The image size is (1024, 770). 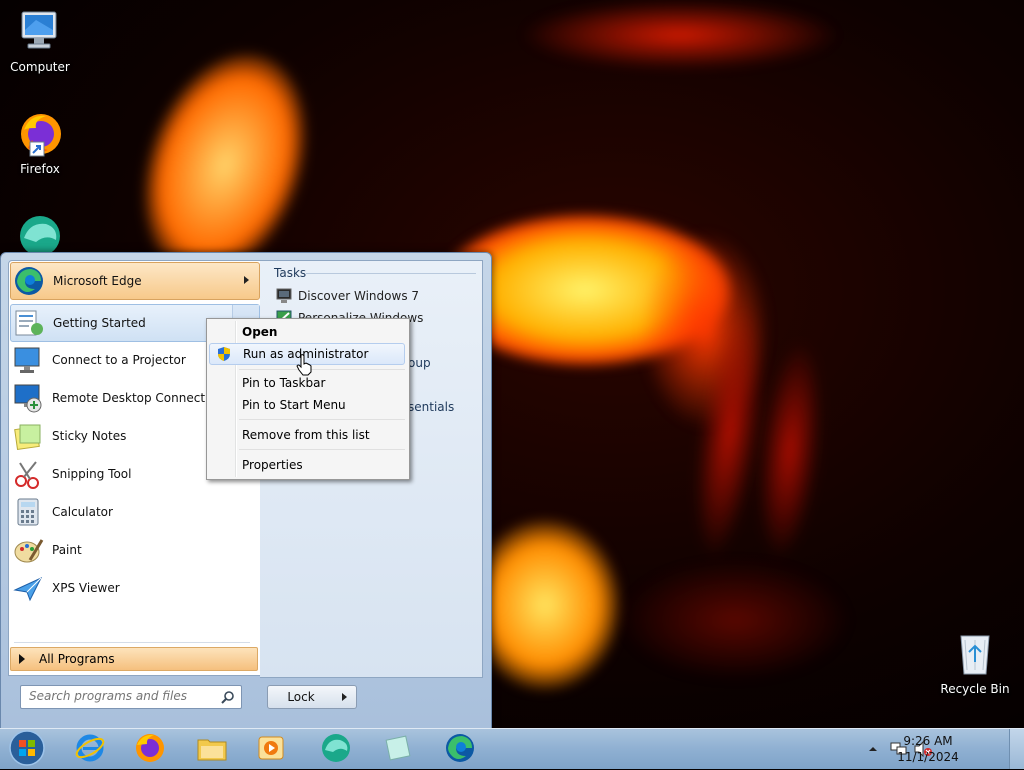 I want to click on desktop-icon-recycle-bin: Recycle Bin, so click(x=975, y=663).